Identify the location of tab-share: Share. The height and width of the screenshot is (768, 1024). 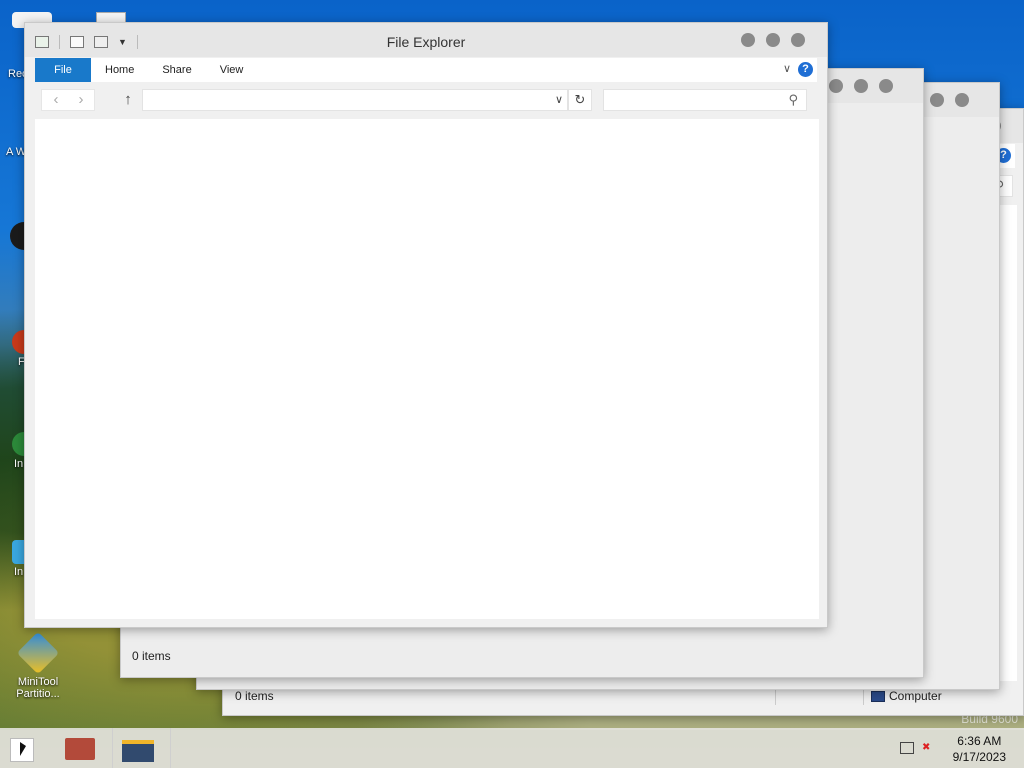
(176, 70).